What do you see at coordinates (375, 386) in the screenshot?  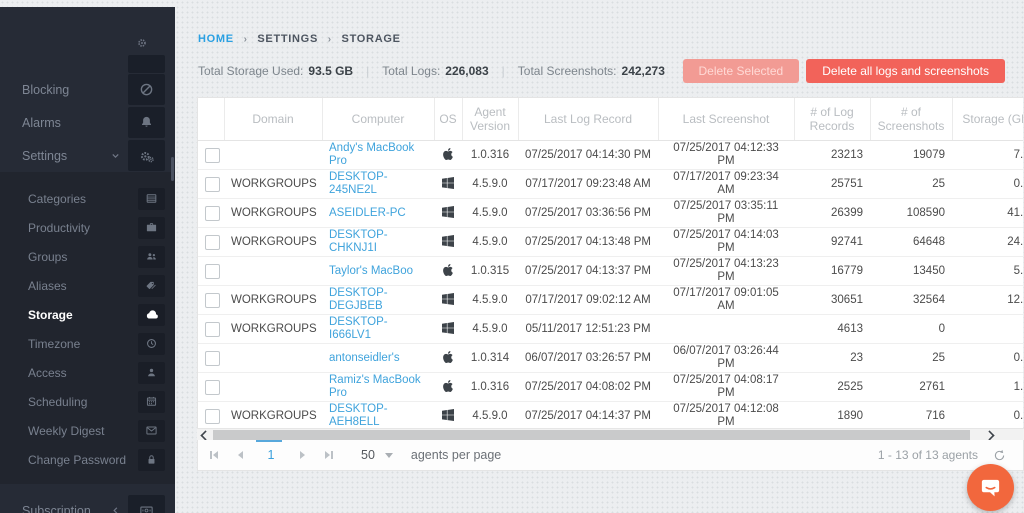 I see `computer-link: Ramiz's MacBook Pro` at bounding box center [375, 386].